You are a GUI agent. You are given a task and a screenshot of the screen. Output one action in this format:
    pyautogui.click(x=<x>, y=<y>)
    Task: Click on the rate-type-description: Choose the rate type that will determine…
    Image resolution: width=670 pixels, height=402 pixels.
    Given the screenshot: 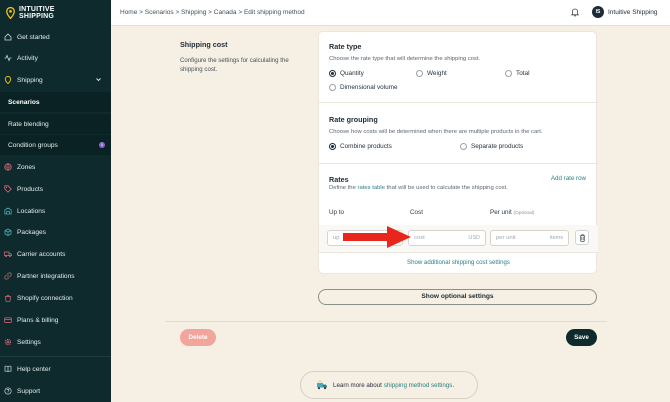 What is the action you would take?
    pyautogui.click(x=405, y=59)
    